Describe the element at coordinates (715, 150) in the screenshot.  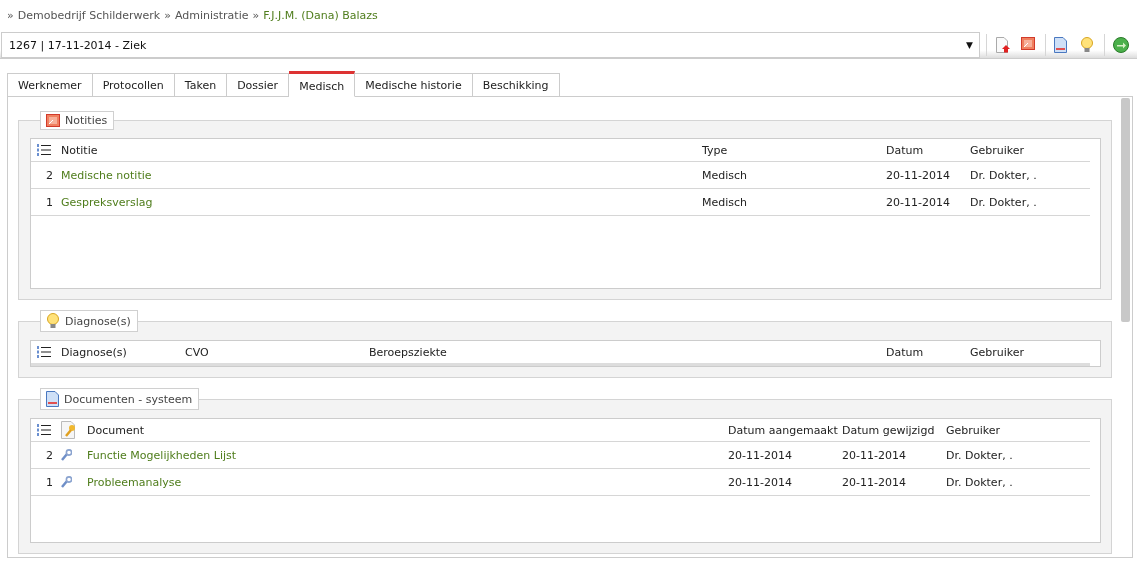
I see `column-header: Type` at that location.